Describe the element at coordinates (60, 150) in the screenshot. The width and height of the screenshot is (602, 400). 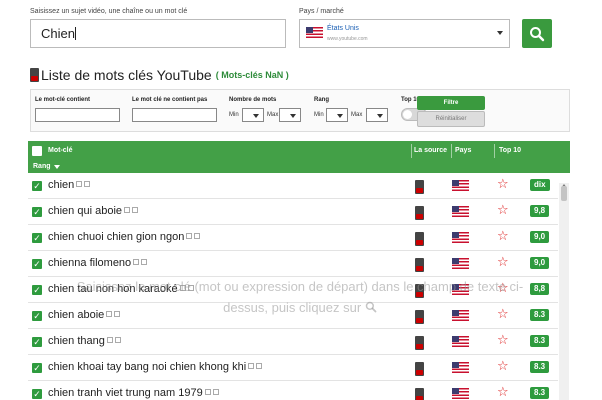
I see `header-keyword: Mot-clé` at that location.